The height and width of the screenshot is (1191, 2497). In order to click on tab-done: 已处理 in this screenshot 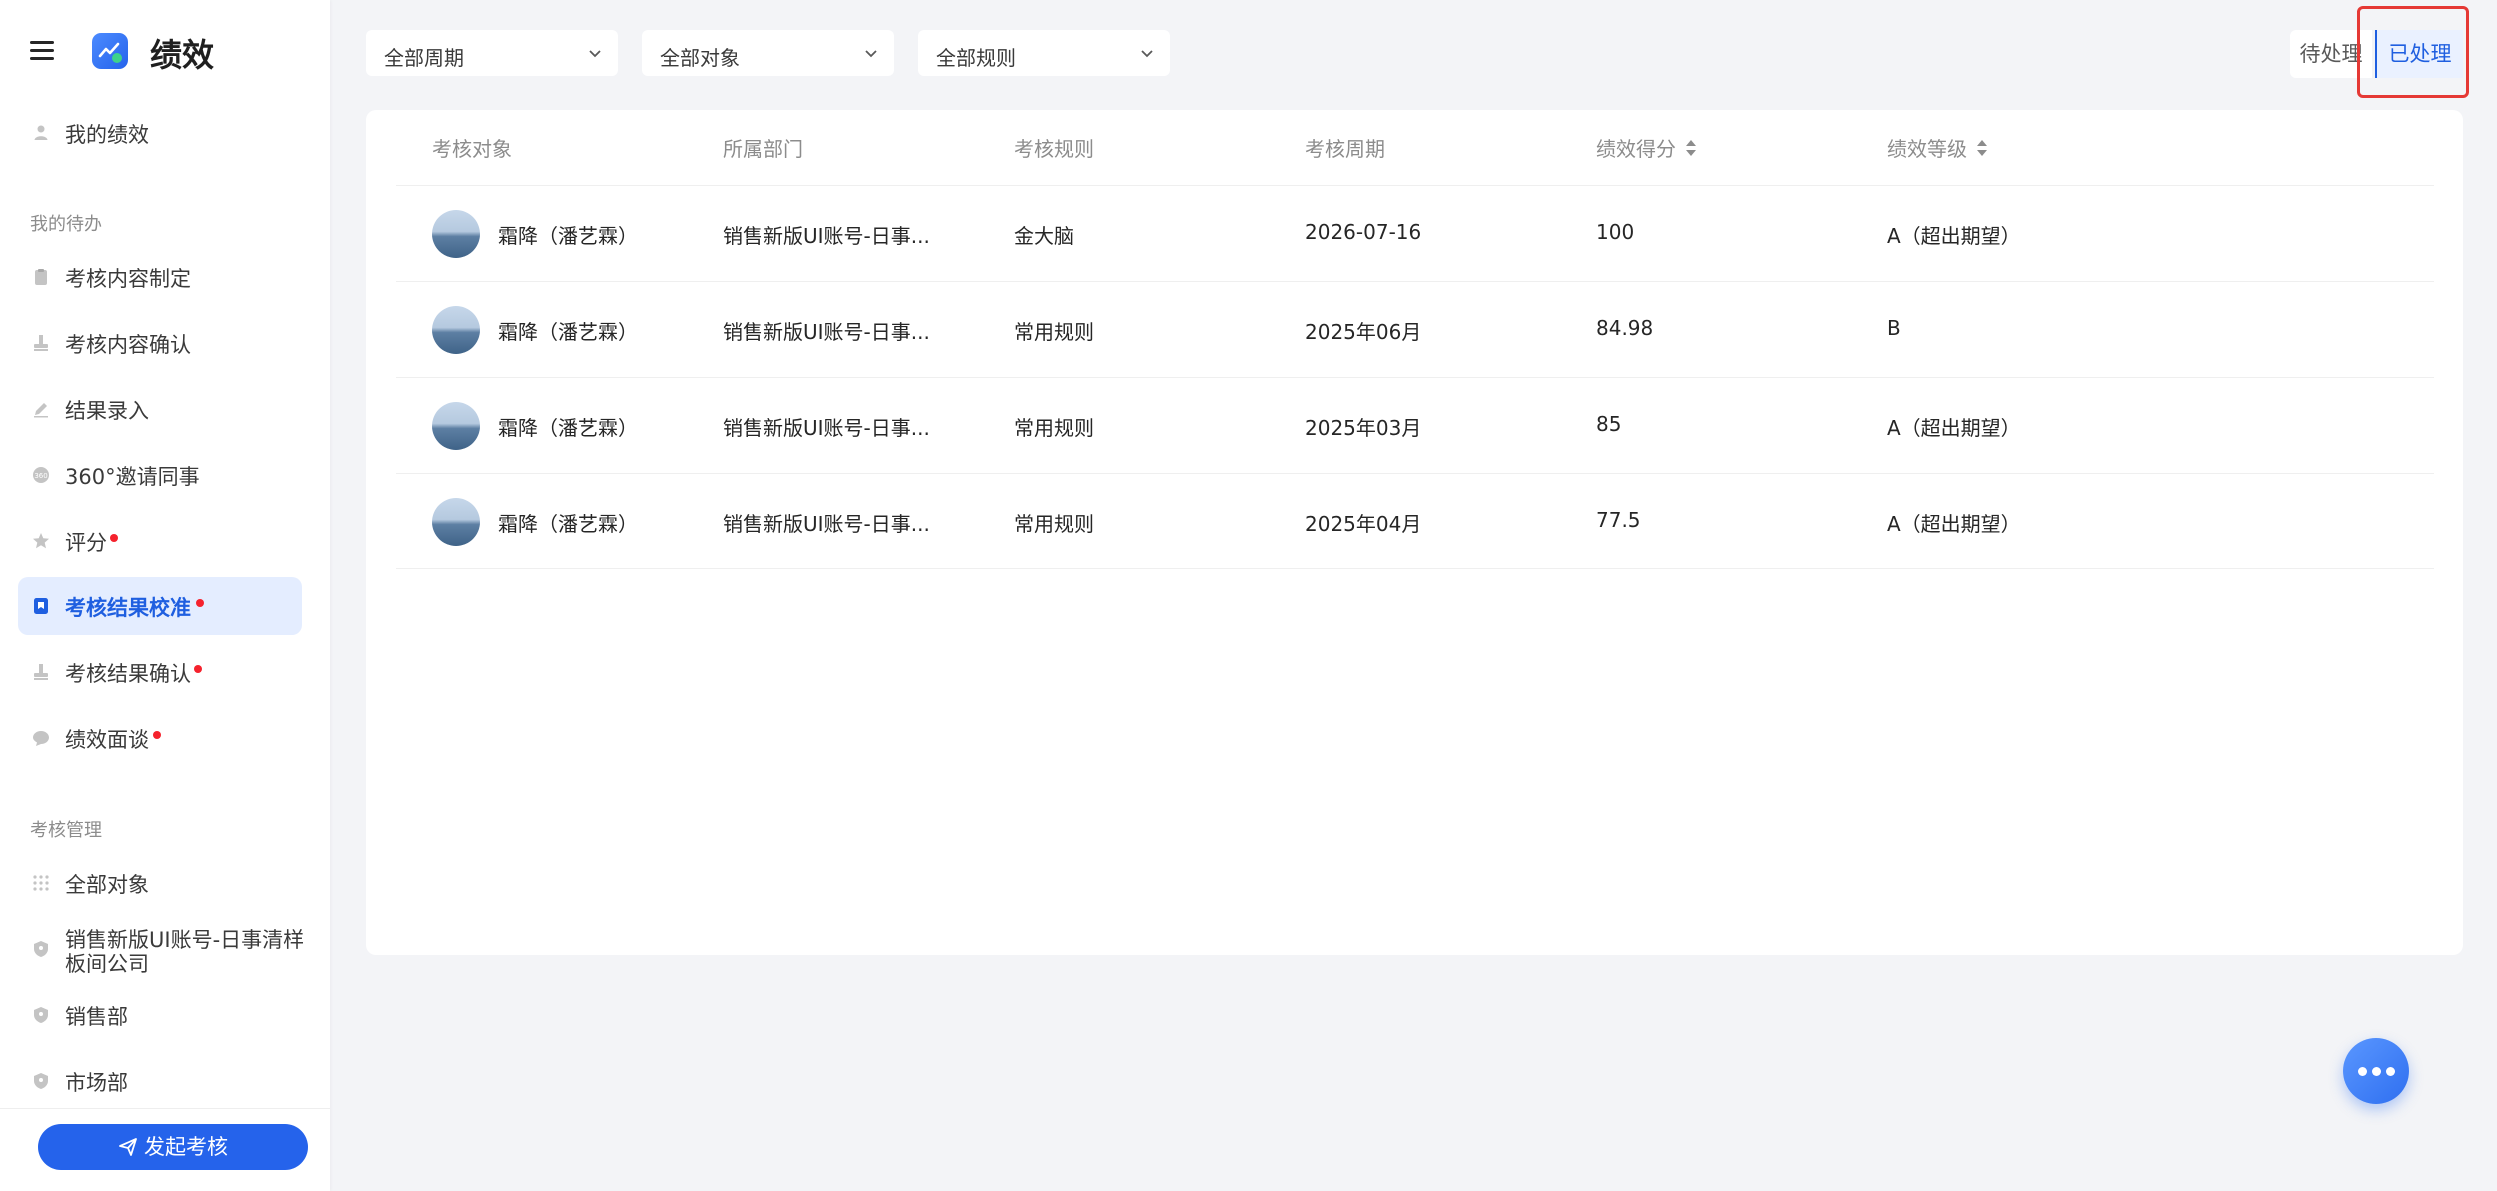, I will do `click(2419, 54)`.